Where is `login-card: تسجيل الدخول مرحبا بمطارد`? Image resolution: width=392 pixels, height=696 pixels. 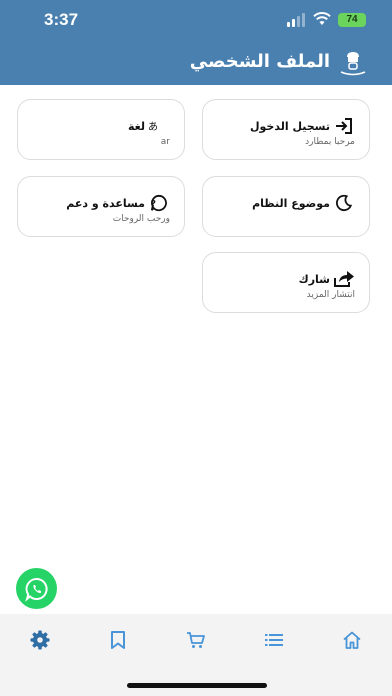
login-card: تسجيل الدخول مرحبا بمطارد is located at coordinates (286, 129).